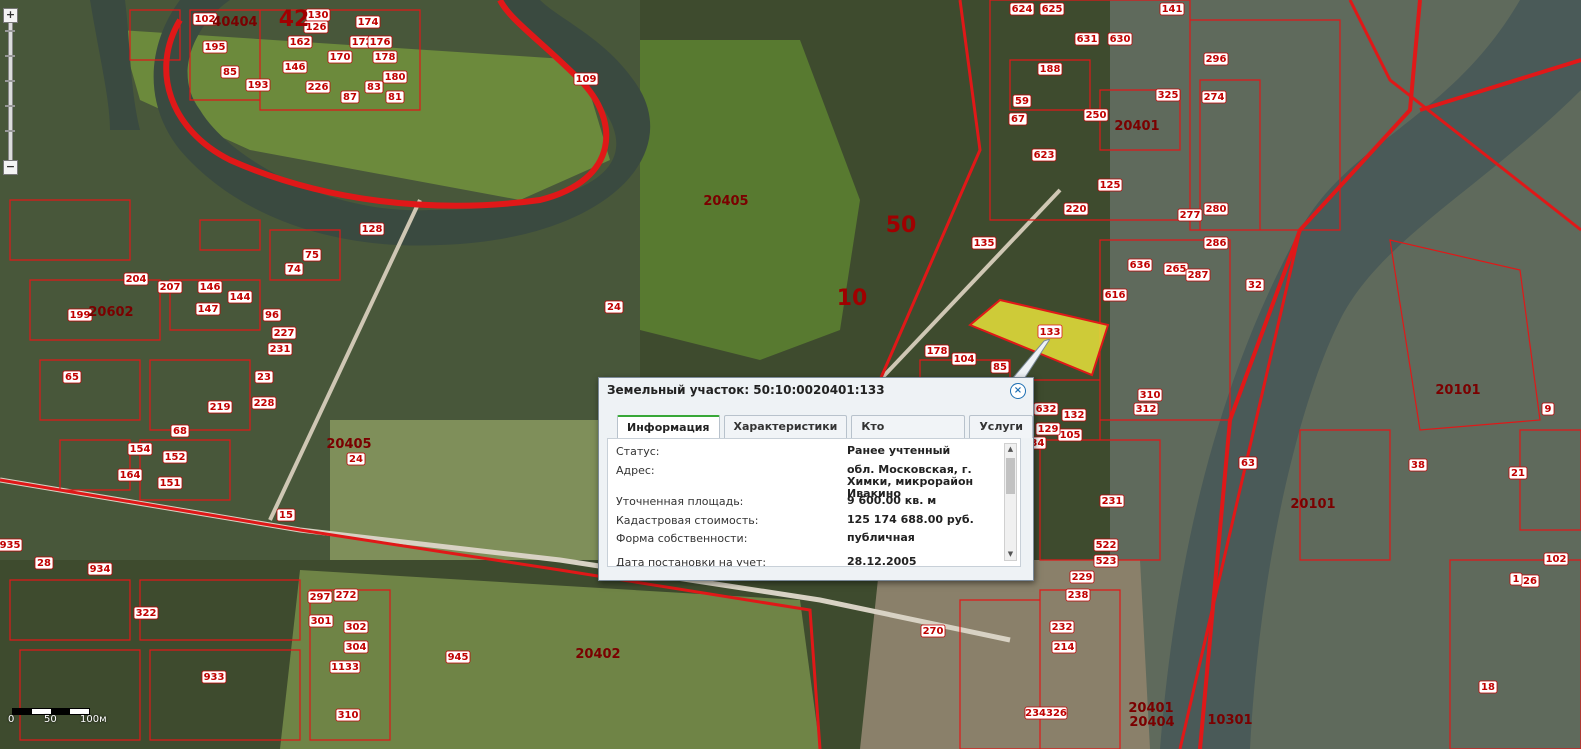 The height and width of the screenshot is (749, 1581). I want to click on parcel-label: 312, so click(1146, 409).